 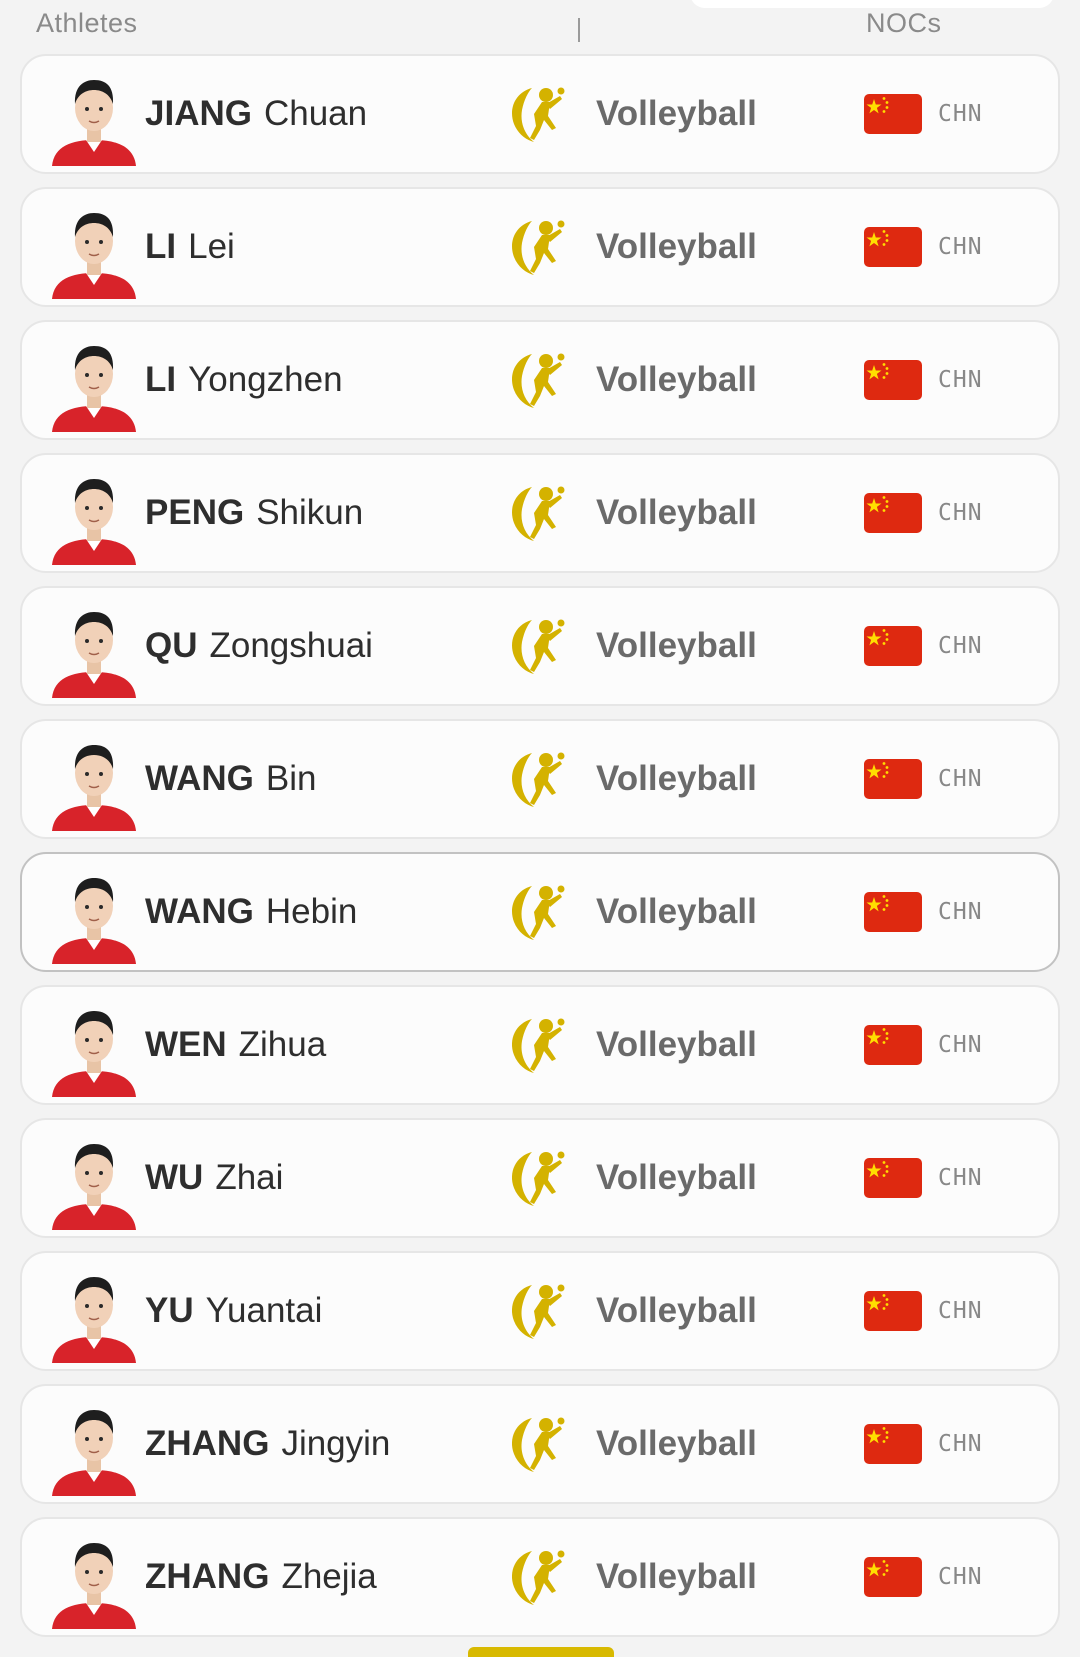 I want to click on athlete-row: WU Zhai Volleyball CHN, so click(x=540, y=1178).